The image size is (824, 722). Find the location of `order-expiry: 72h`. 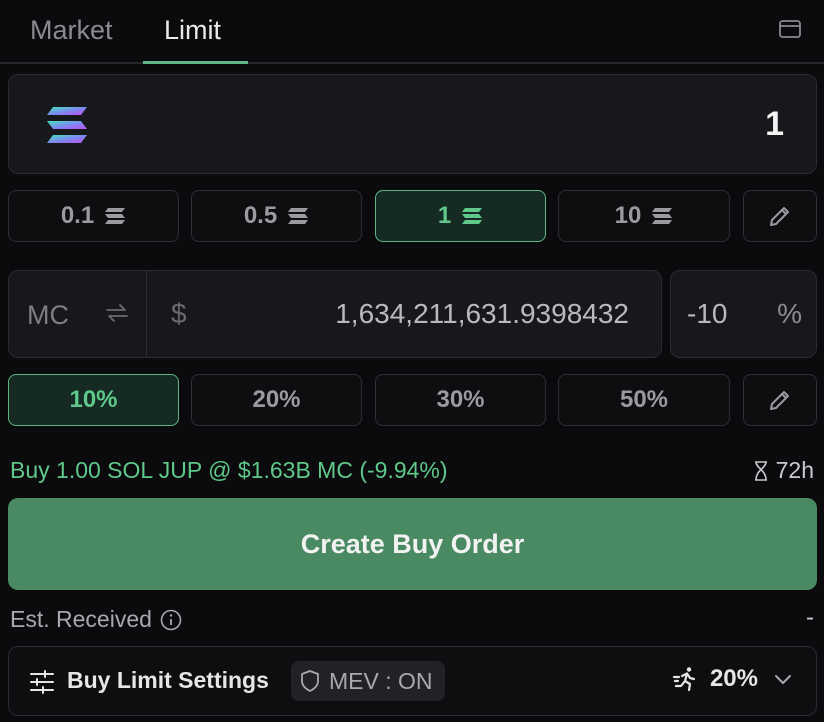

order-expiry: 72h is located at coordinates (784, 470).